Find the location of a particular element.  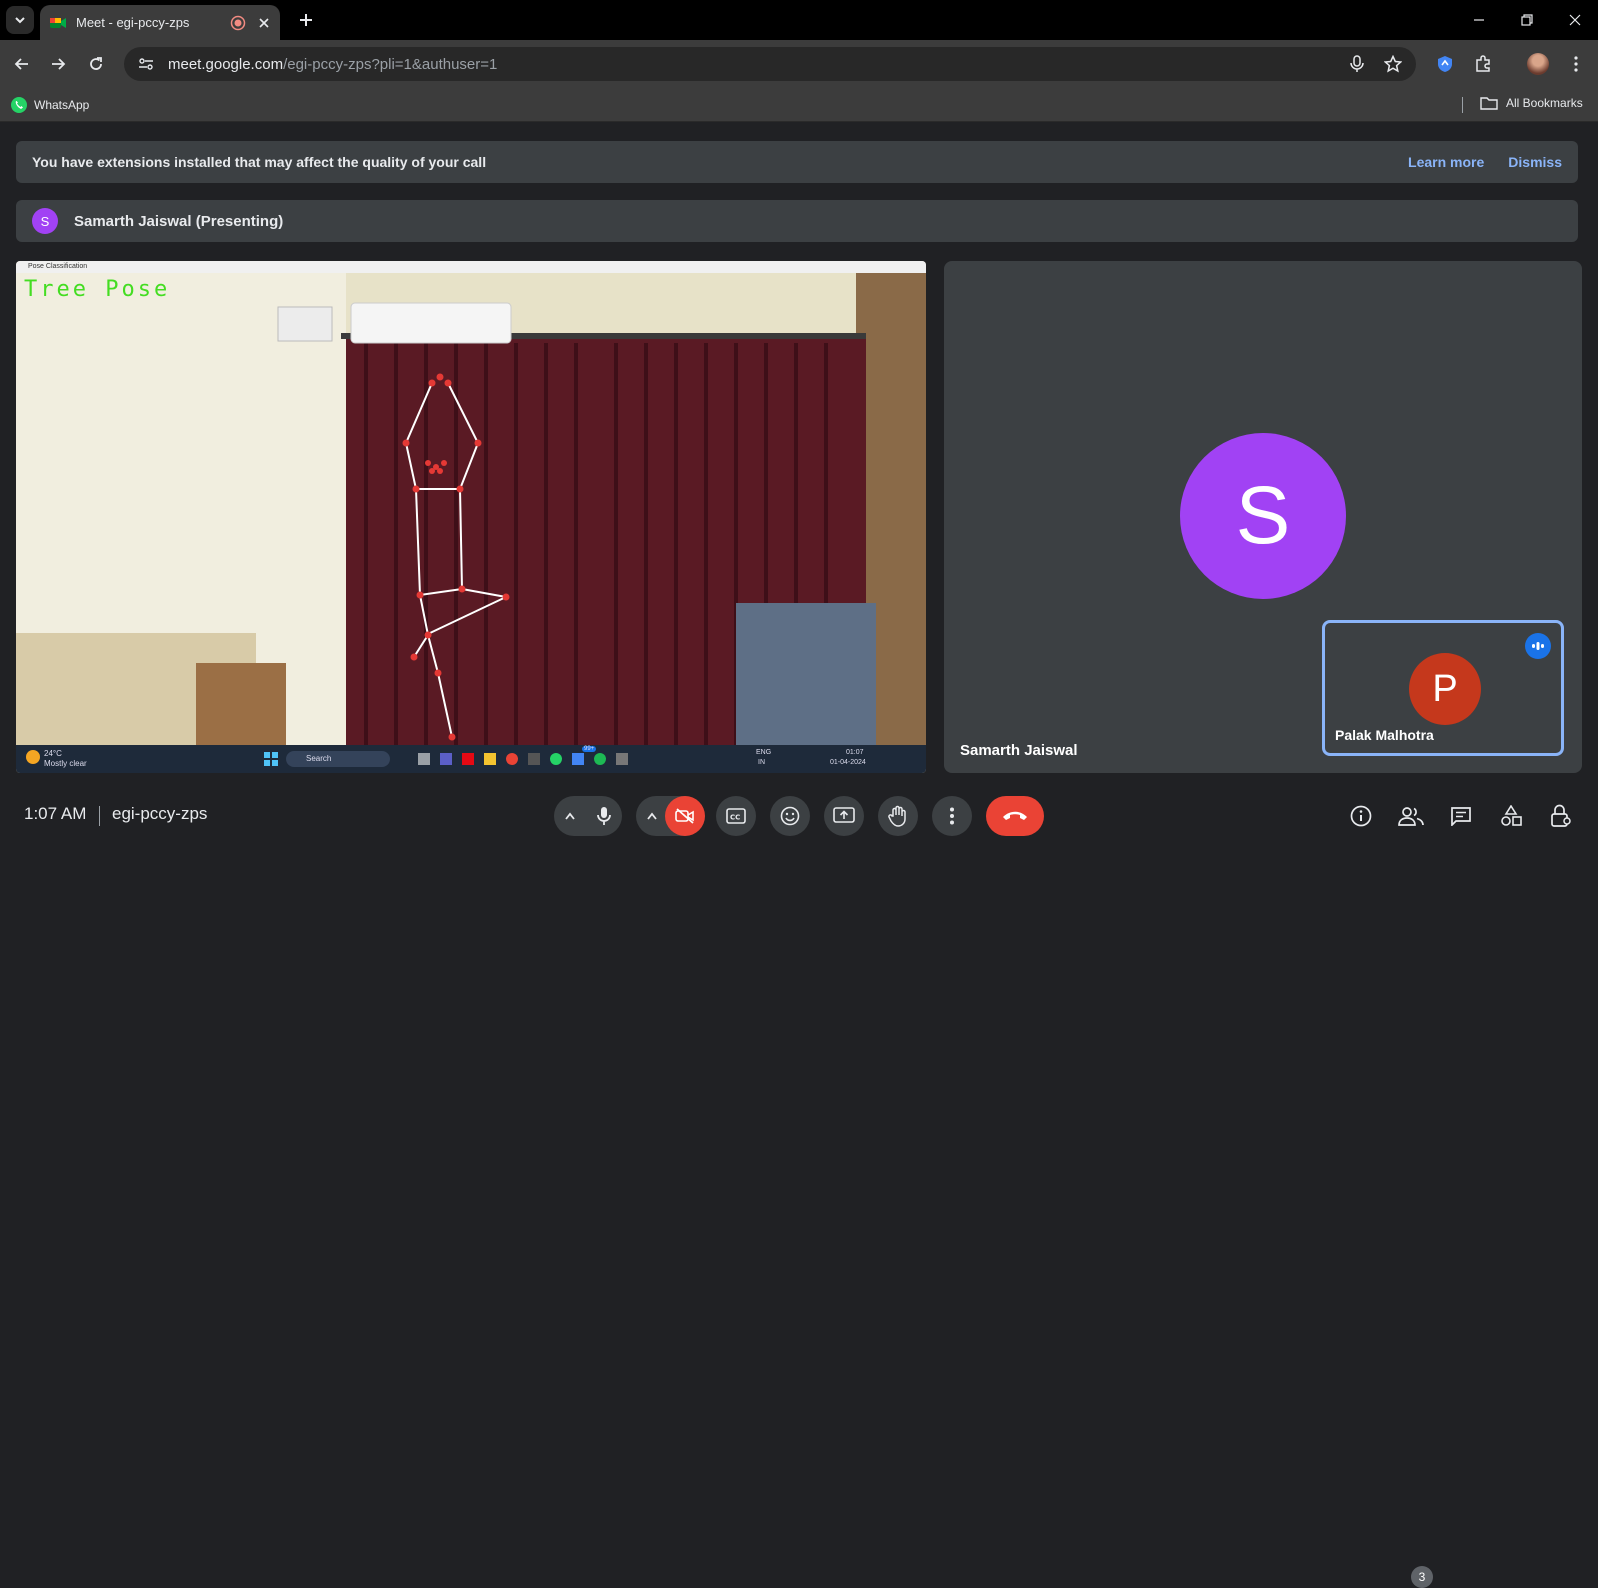

present-screen-button is located at coordinates (844, 816).